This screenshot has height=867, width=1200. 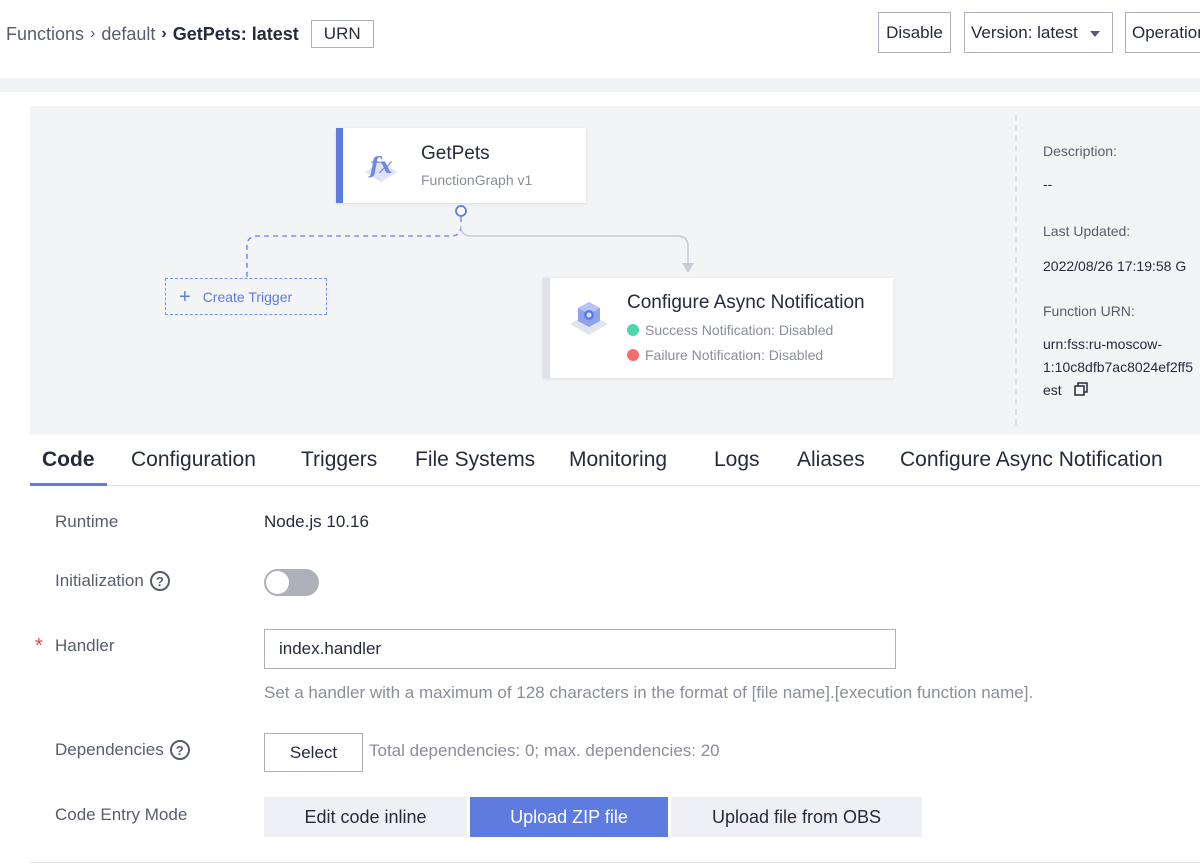 I want to click on success-notification-text: Success Notification: Disabled, so click(x=739, y=330).